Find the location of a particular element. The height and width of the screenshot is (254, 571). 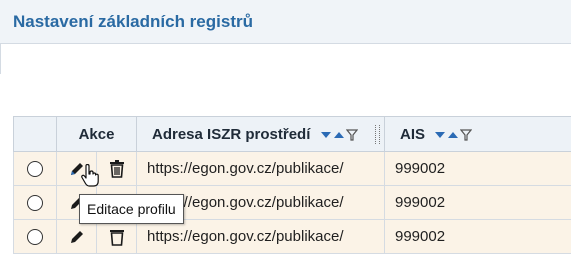

column-header-select is located at coordinates (35, 134).